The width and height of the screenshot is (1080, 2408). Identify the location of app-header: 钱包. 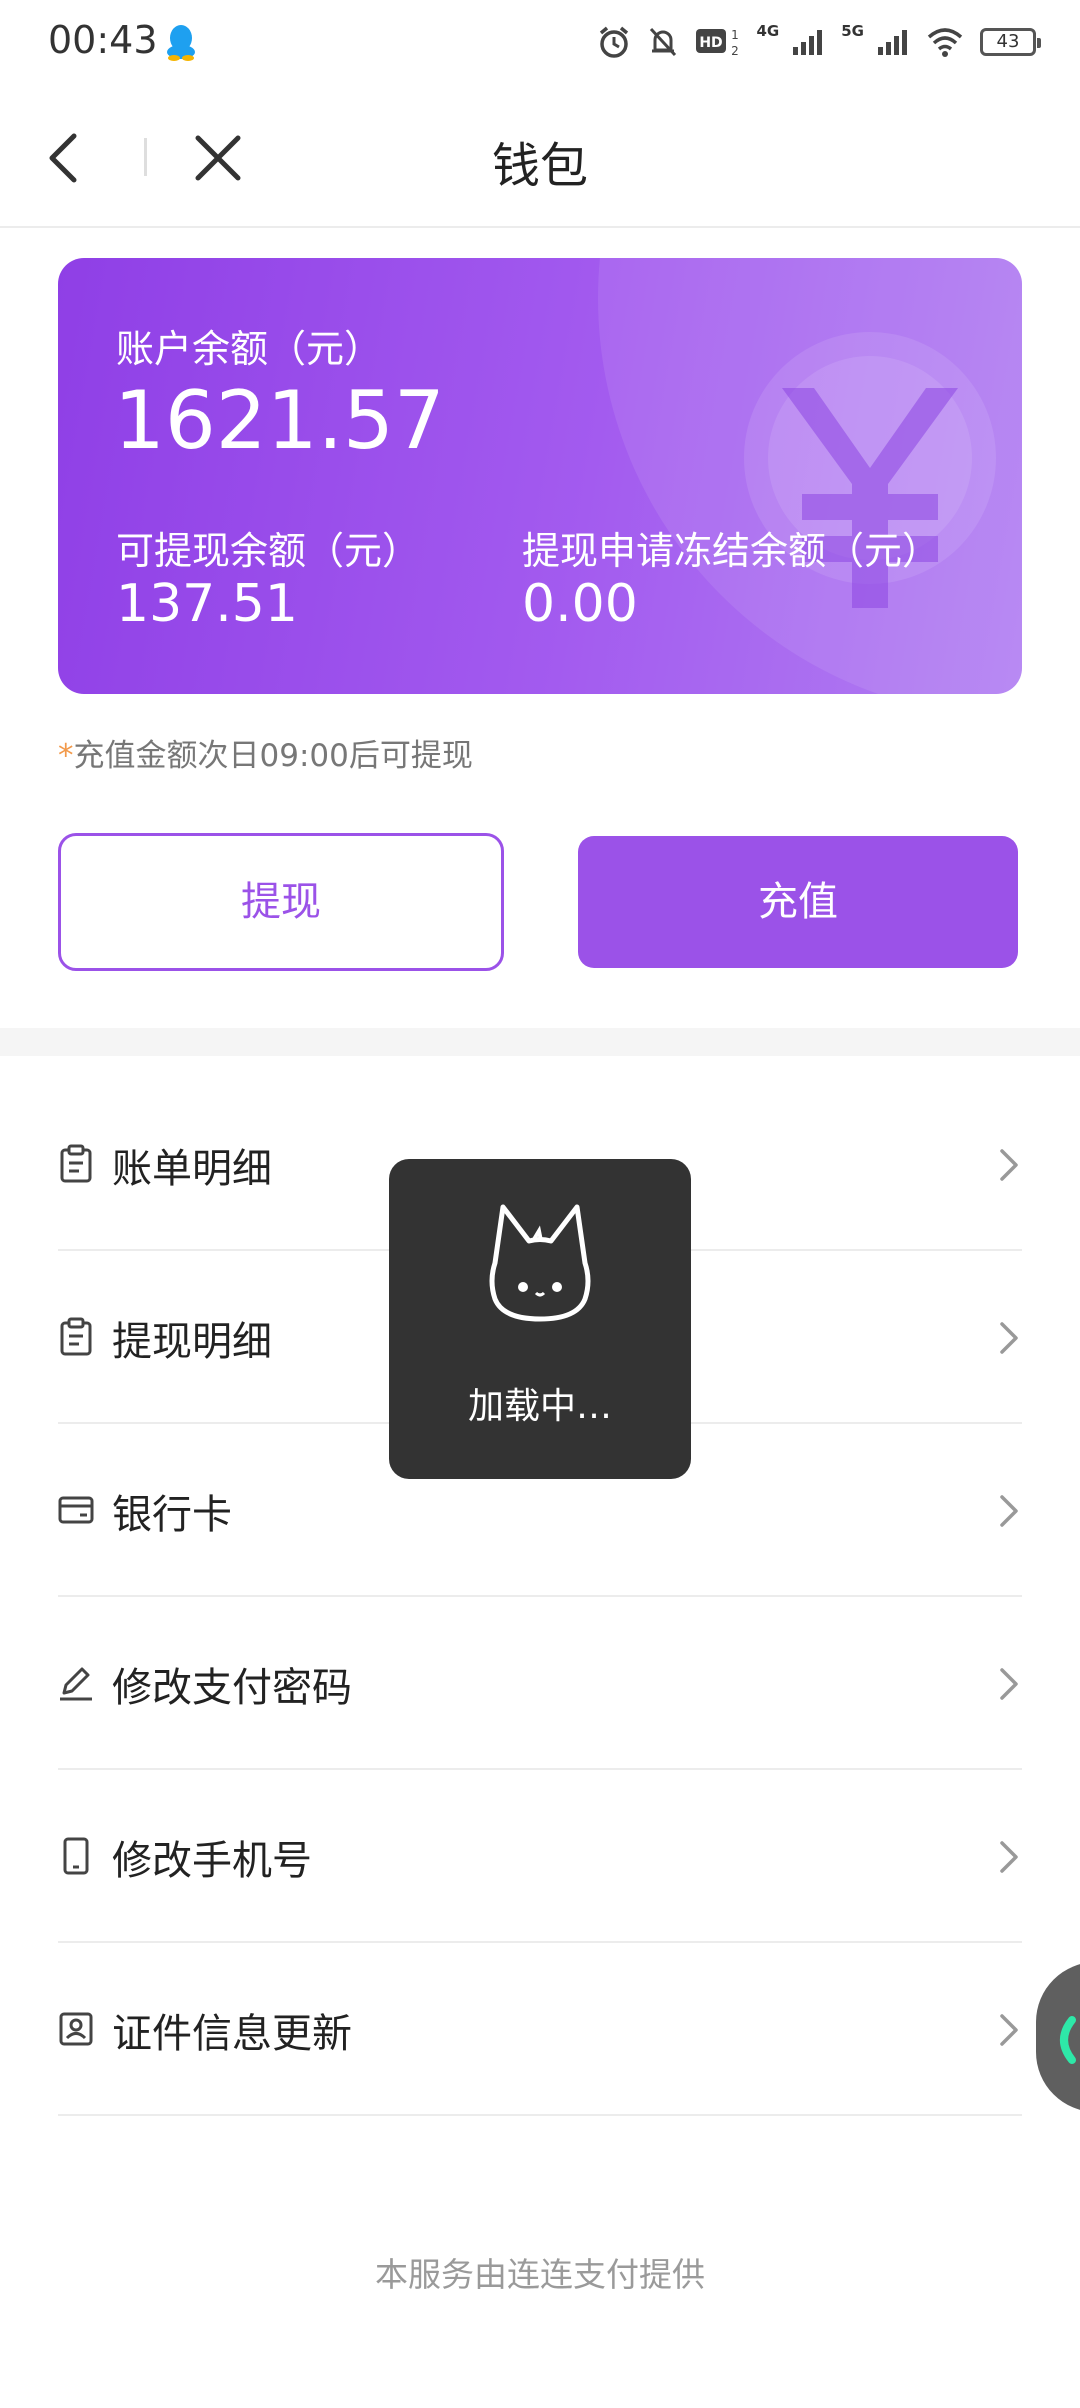
(540, 157).